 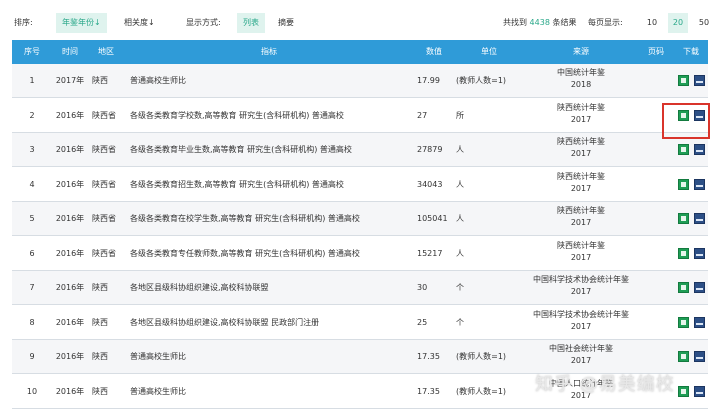 I want to click on header-page: 页码, so click(x=656, y=51).